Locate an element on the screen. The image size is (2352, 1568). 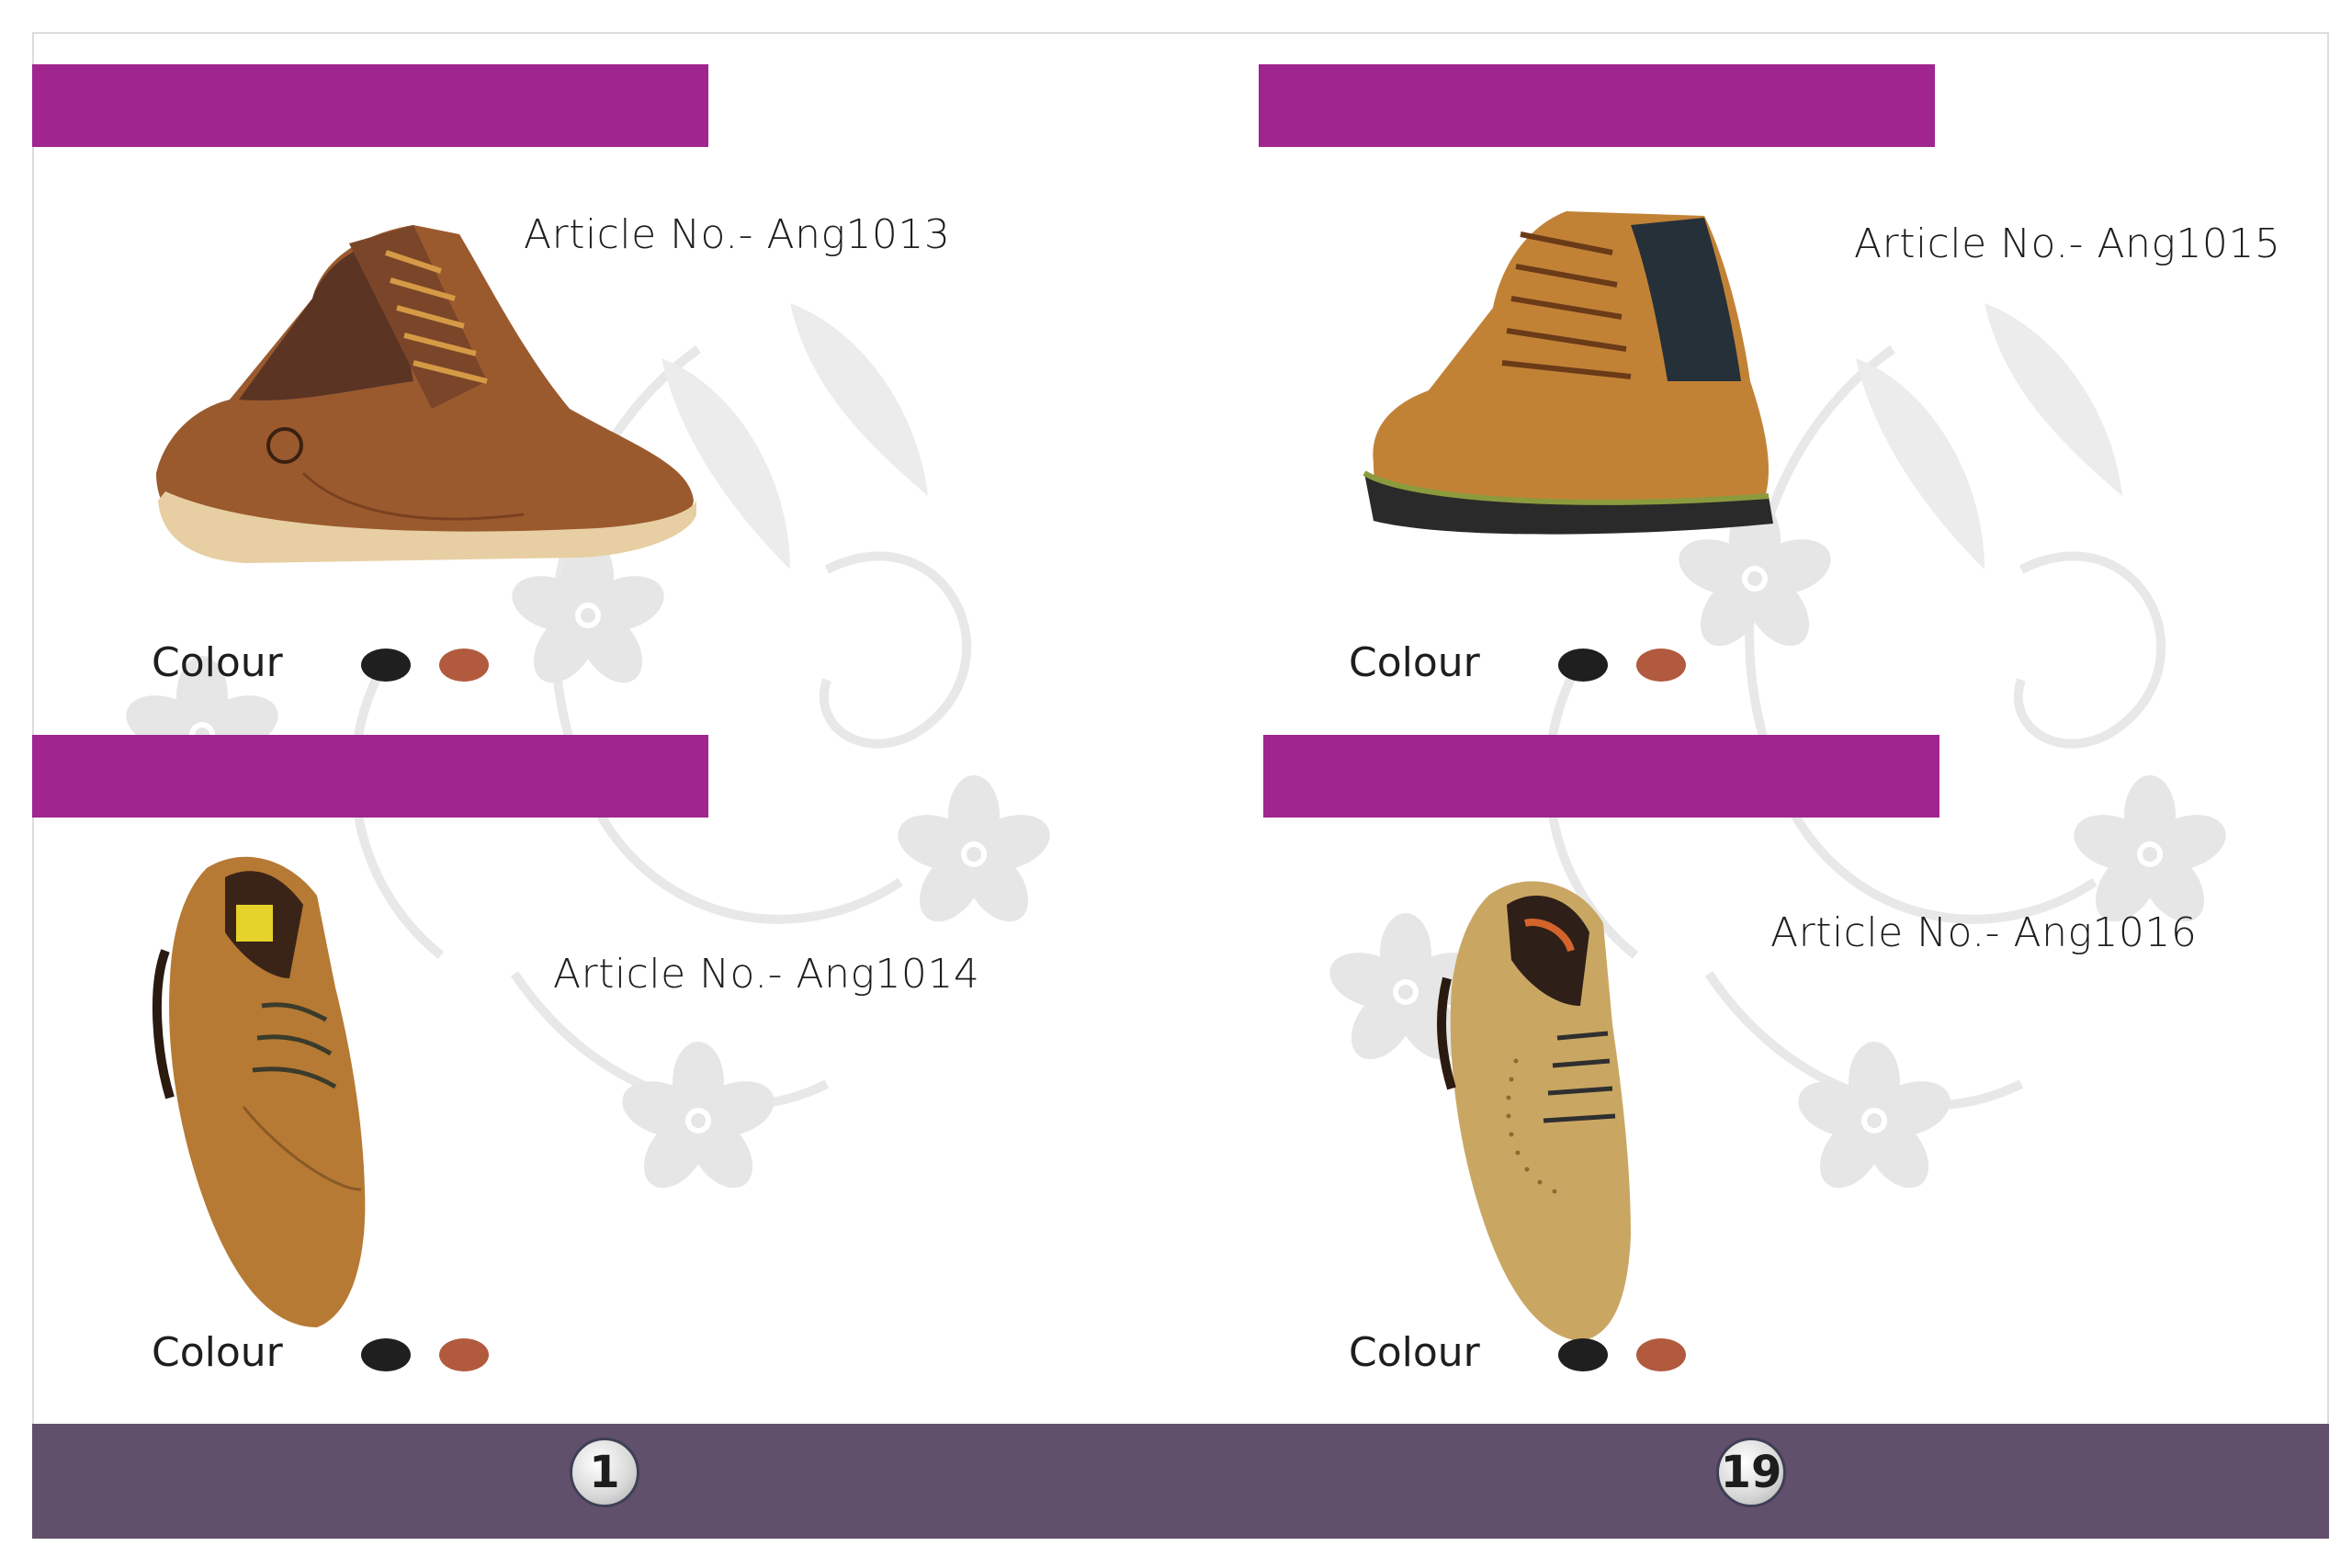
article-number: Article No.- Ang1016 is located at coordinates (1984, 933).